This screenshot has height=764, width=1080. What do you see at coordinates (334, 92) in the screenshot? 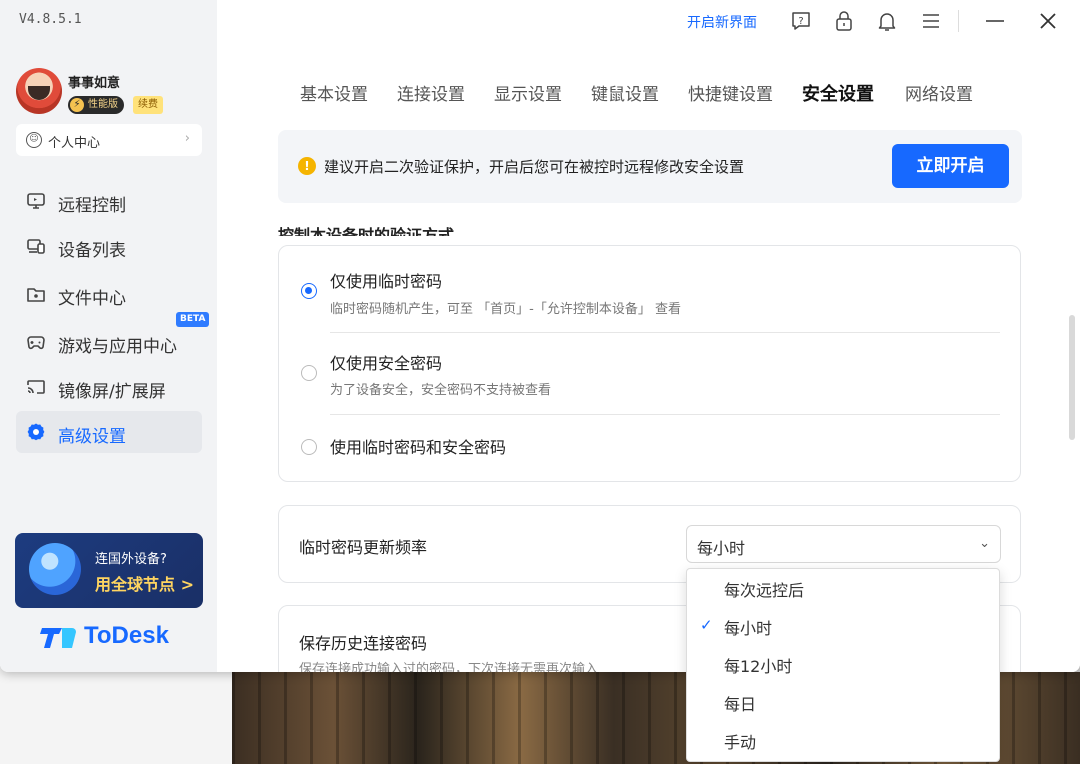
I see `tab-basic: 基本设置` at bounding box center [334, 92].